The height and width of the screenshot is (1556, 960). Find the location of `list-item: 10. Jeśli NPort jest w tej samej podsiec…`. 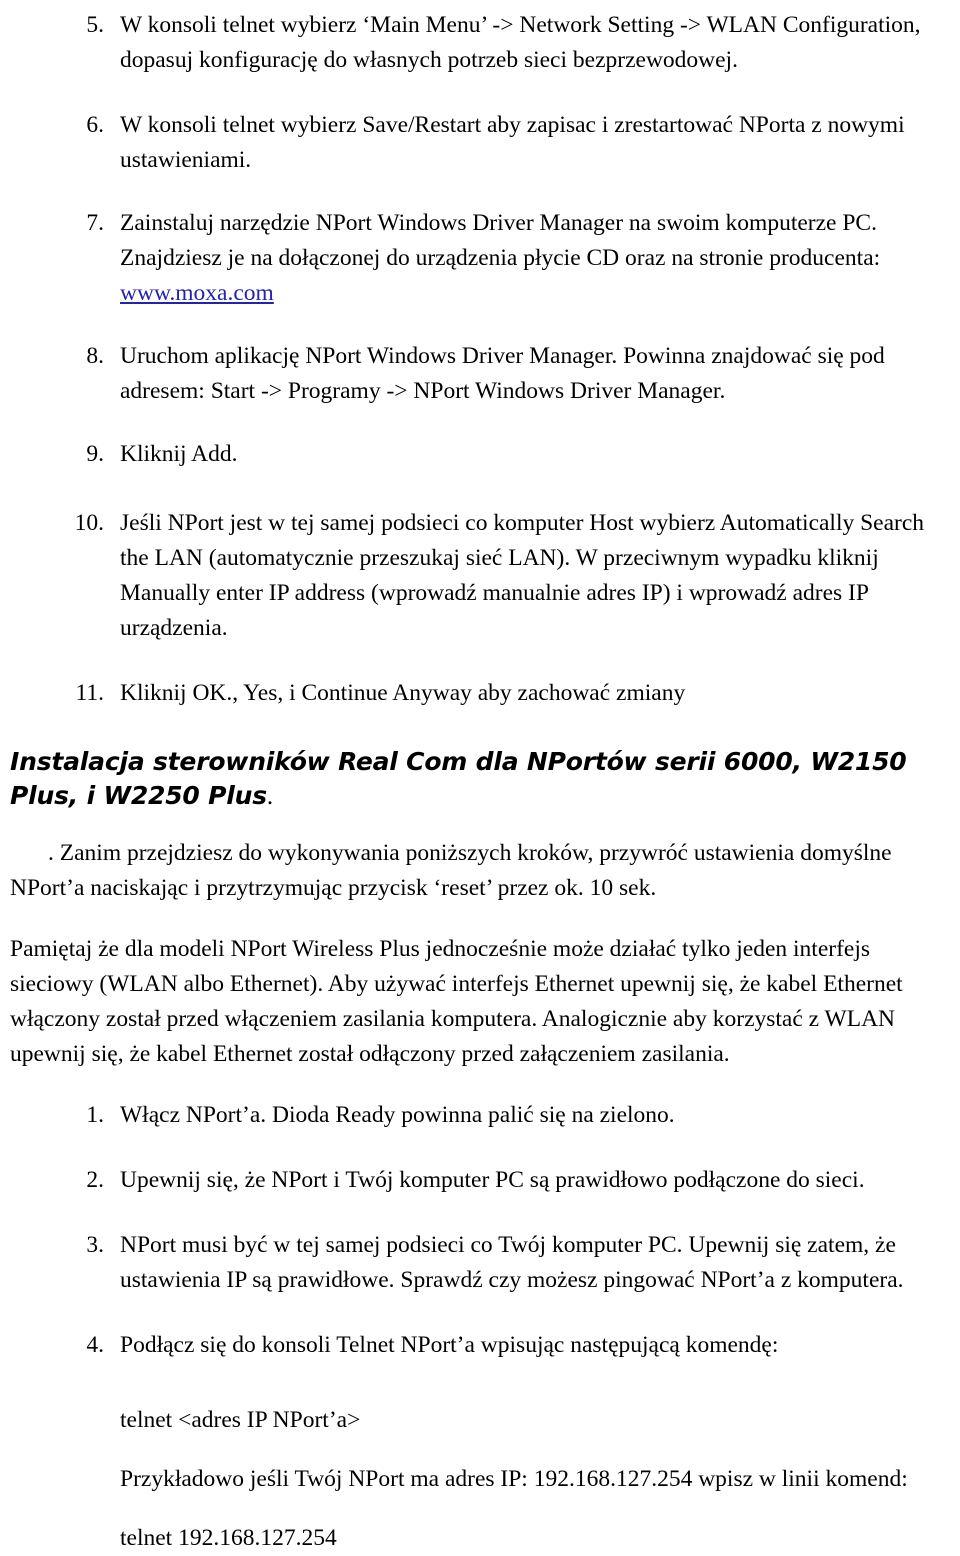

list-item: 10. Jeśli NPort jest w tej samej podsiec… is located at coordinates (480, 576).